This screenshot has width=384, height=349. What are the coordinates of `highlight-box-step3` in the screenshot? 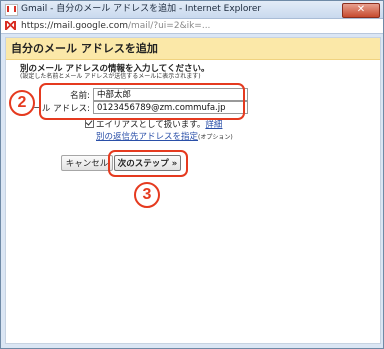 It's located at (148, 163).